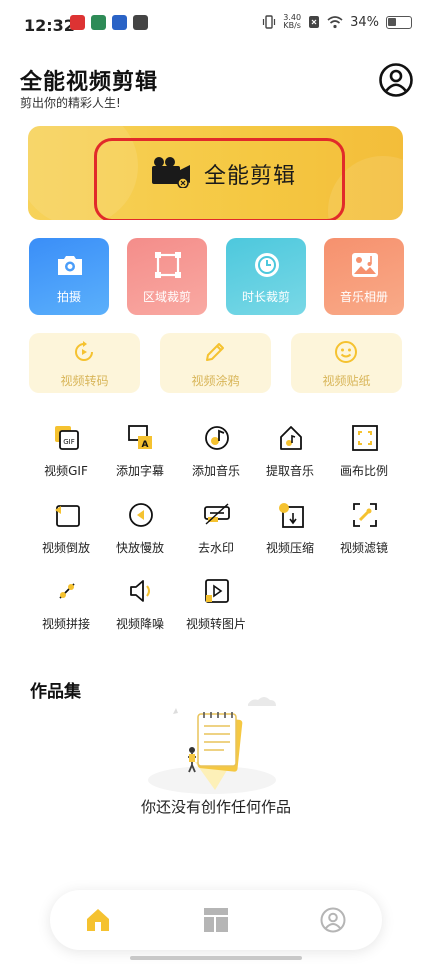 The width and height of the screenshot is (432, 964). I want to click on compress-icon, so click(291, 515).